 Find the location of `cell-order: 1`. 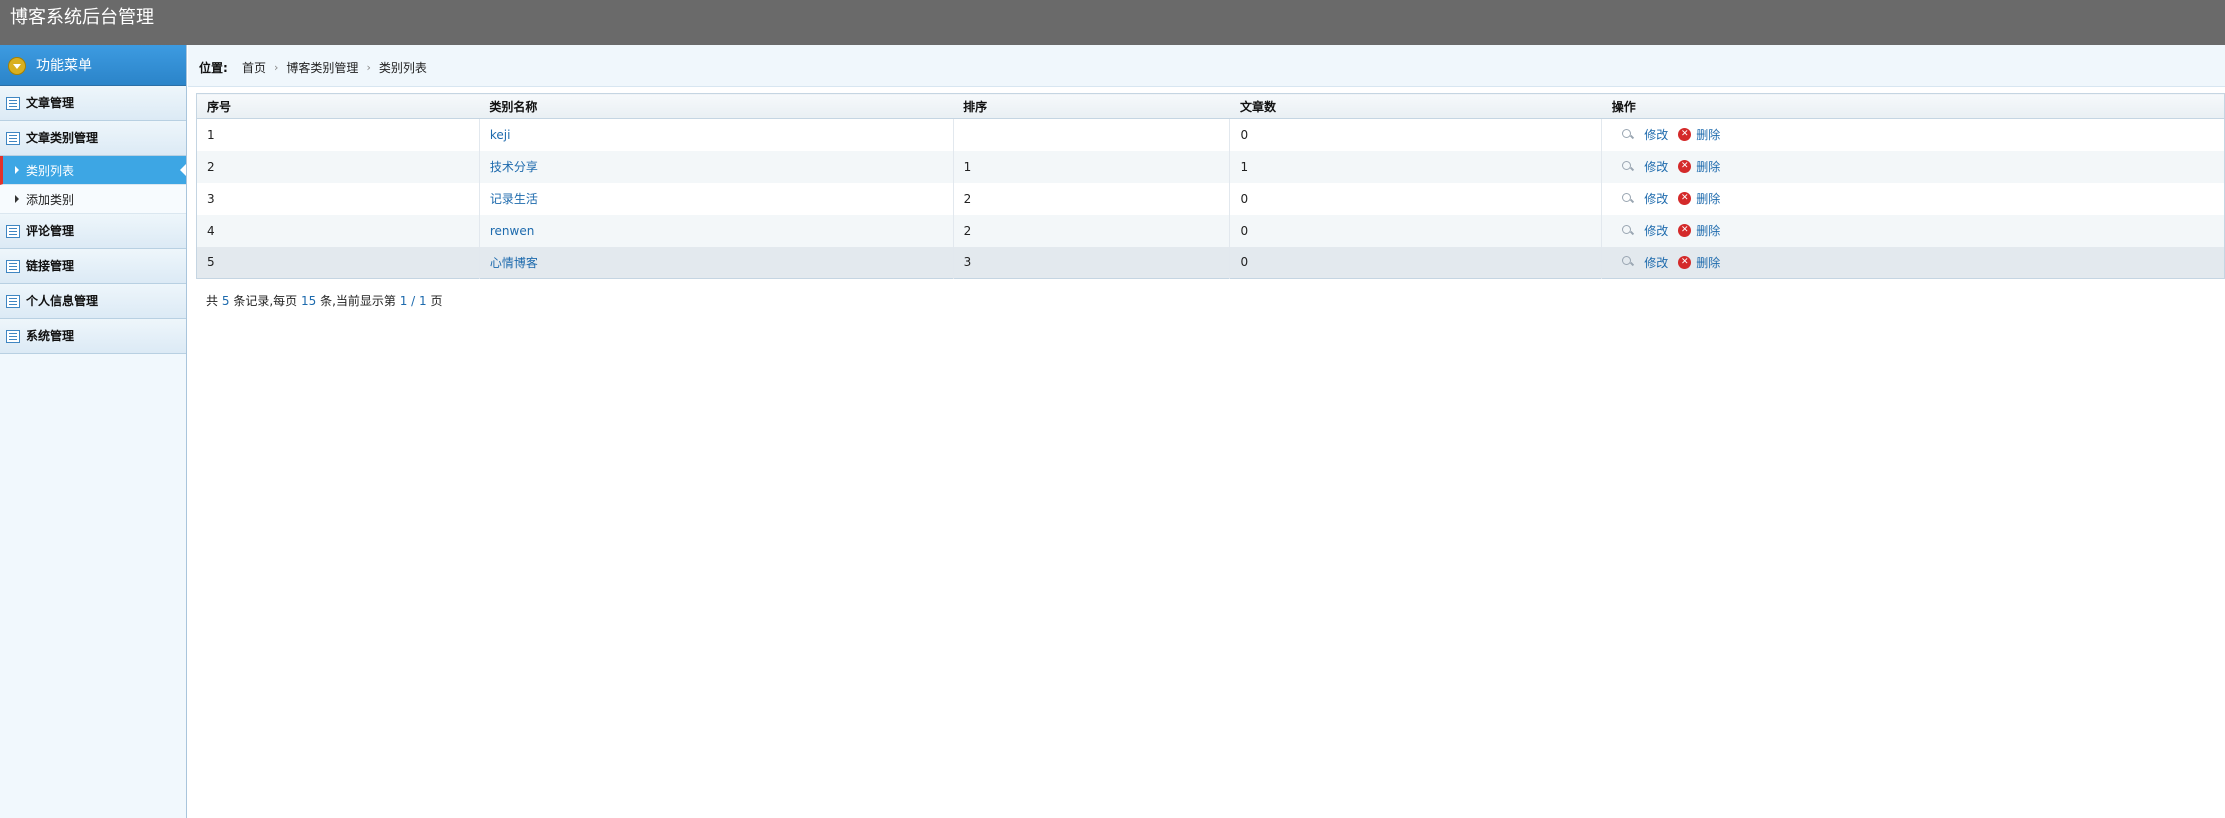

cell-order: 1 is located at coordinates (1092, 166).